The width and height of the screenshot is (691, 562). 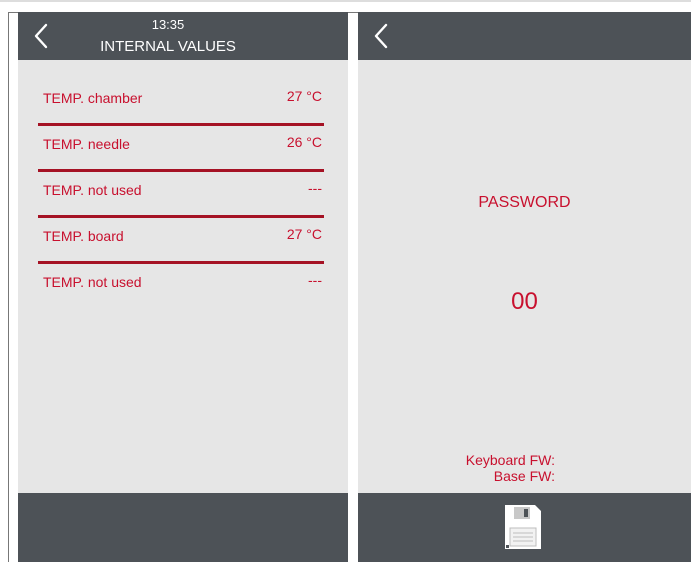 What do you see at coordinates (168, 46) in the screenshot?
I see `page-title: INTERNAL VALUES` at bounding box center [168, 46].